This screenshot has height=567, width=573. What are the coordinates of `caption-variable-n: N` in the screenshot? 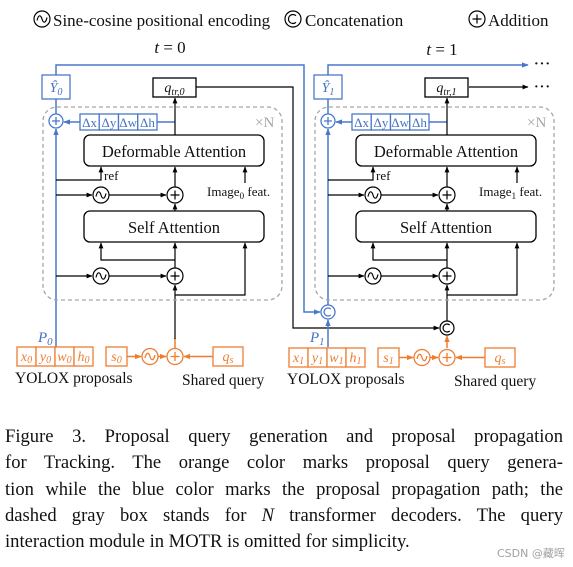 It's located at (267, 515).